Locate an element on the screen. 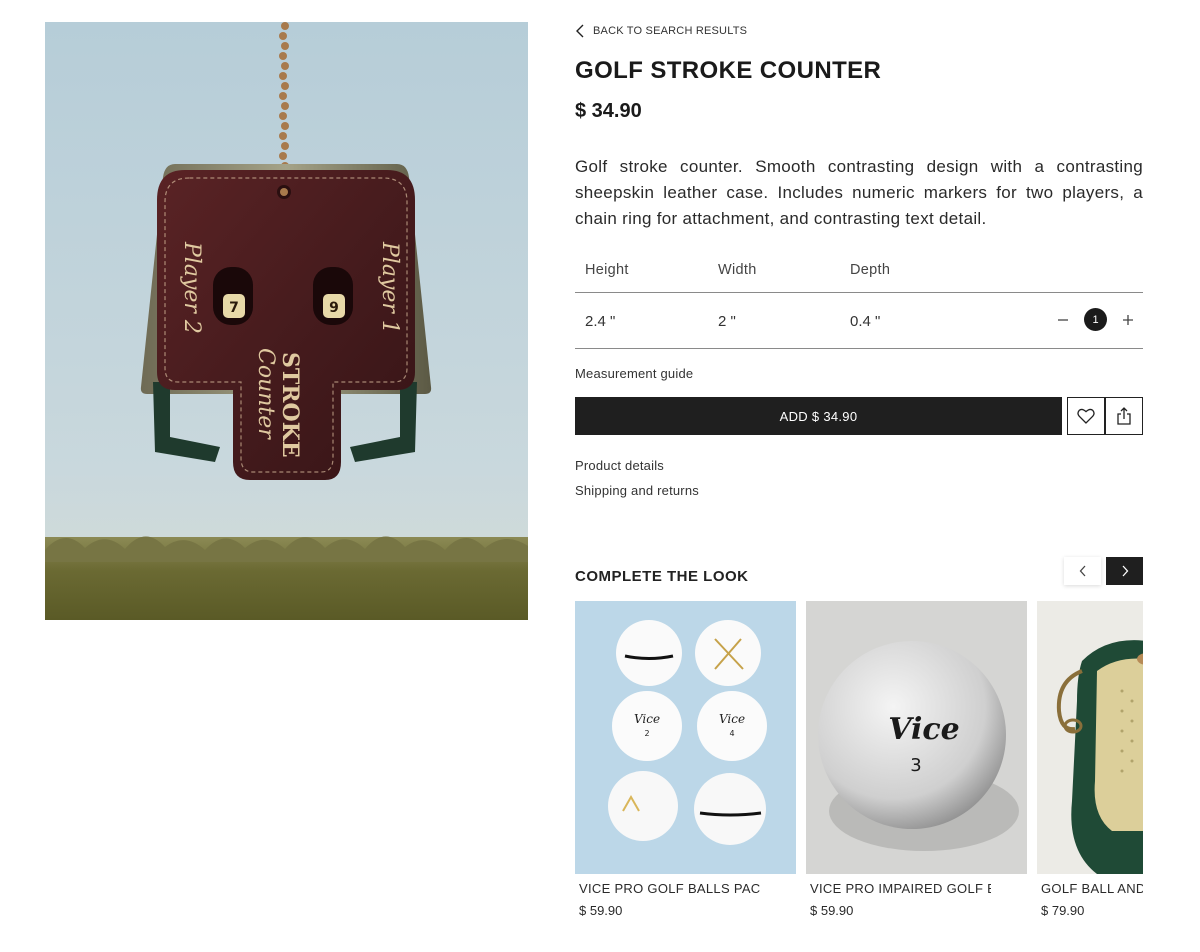 The height and width of the screenshot is (952, 1200). look-card-image: Vice 2 Vice 4 is located at coordinates (685, 737).